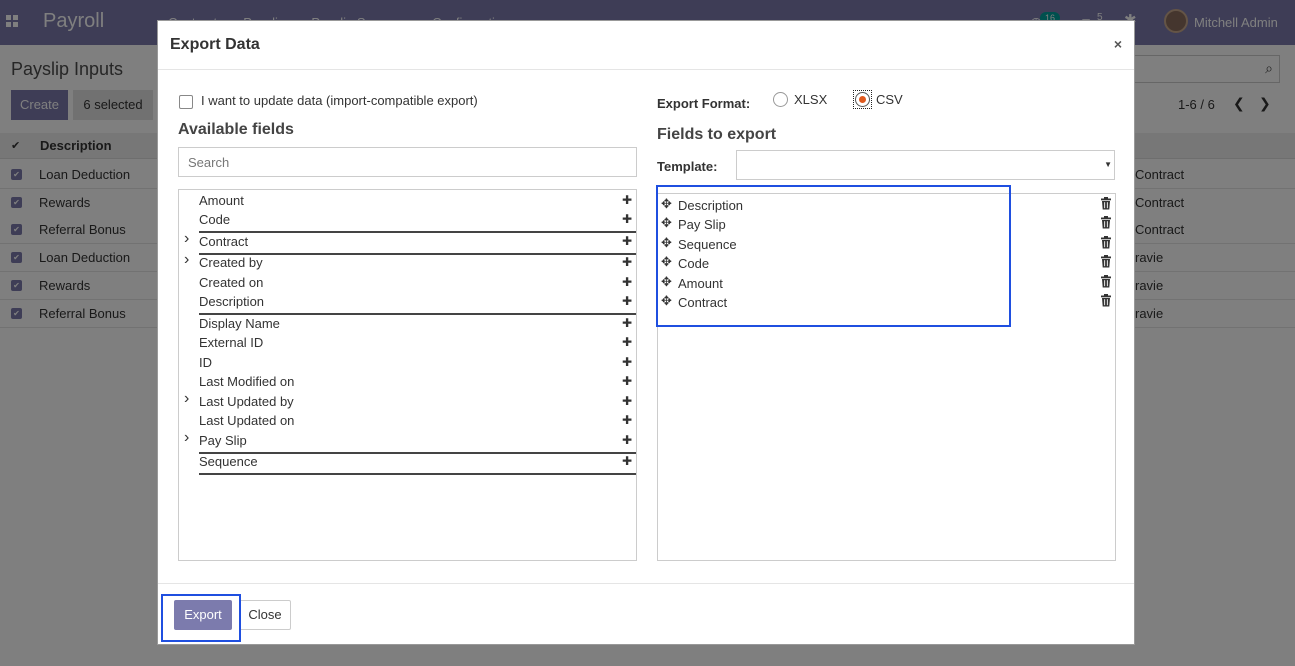 The height and width of the screenshot is (666, 1295). I want to click on available-field-label: Last Updated by, so click(246, 401).